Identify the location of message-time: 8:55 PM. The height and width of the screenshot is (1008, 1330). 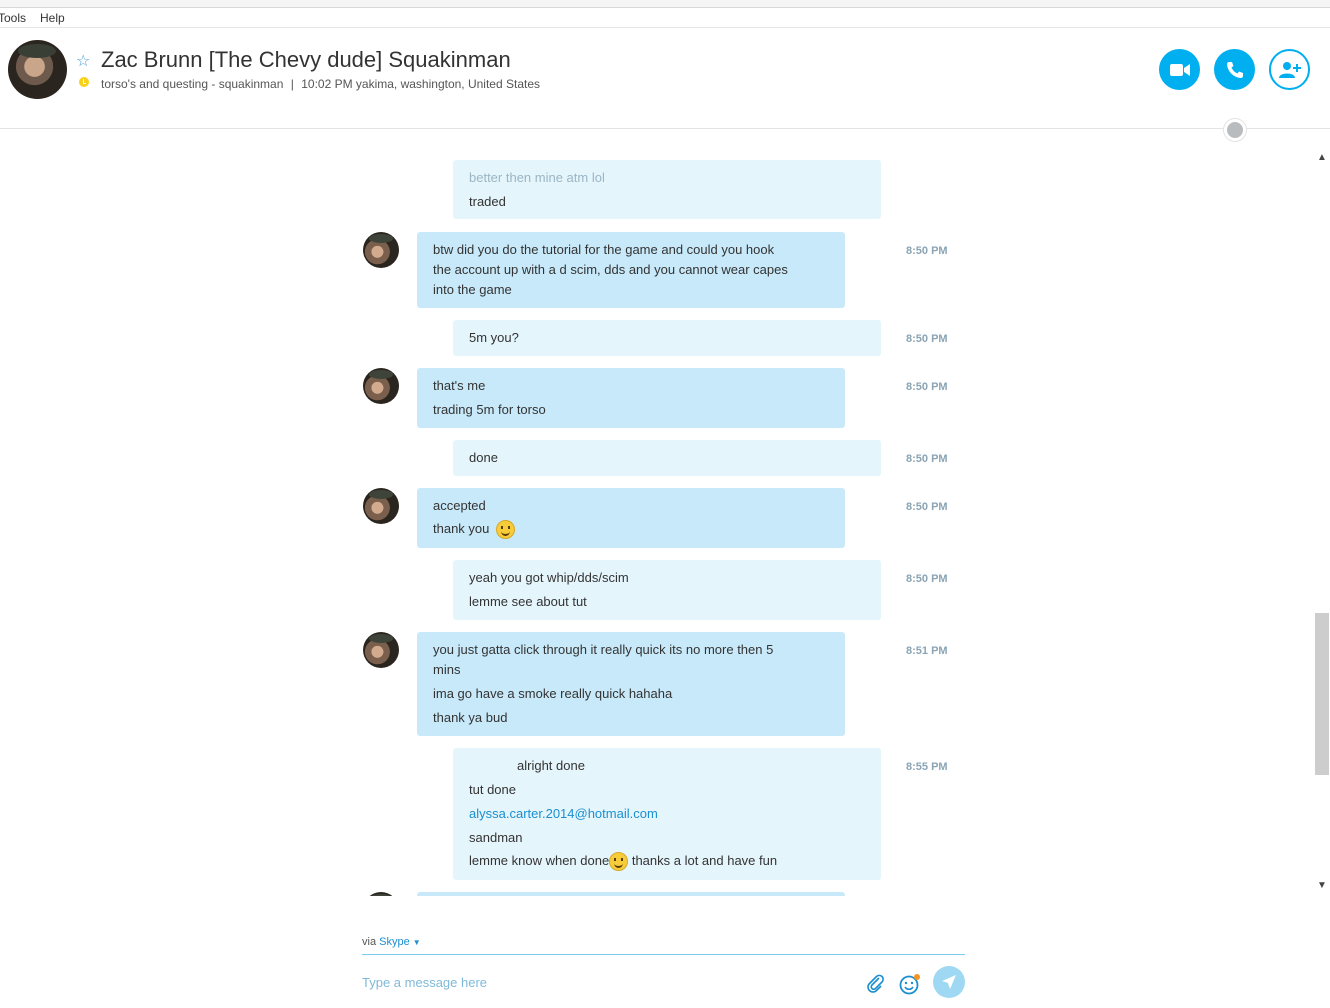
(927, 767).